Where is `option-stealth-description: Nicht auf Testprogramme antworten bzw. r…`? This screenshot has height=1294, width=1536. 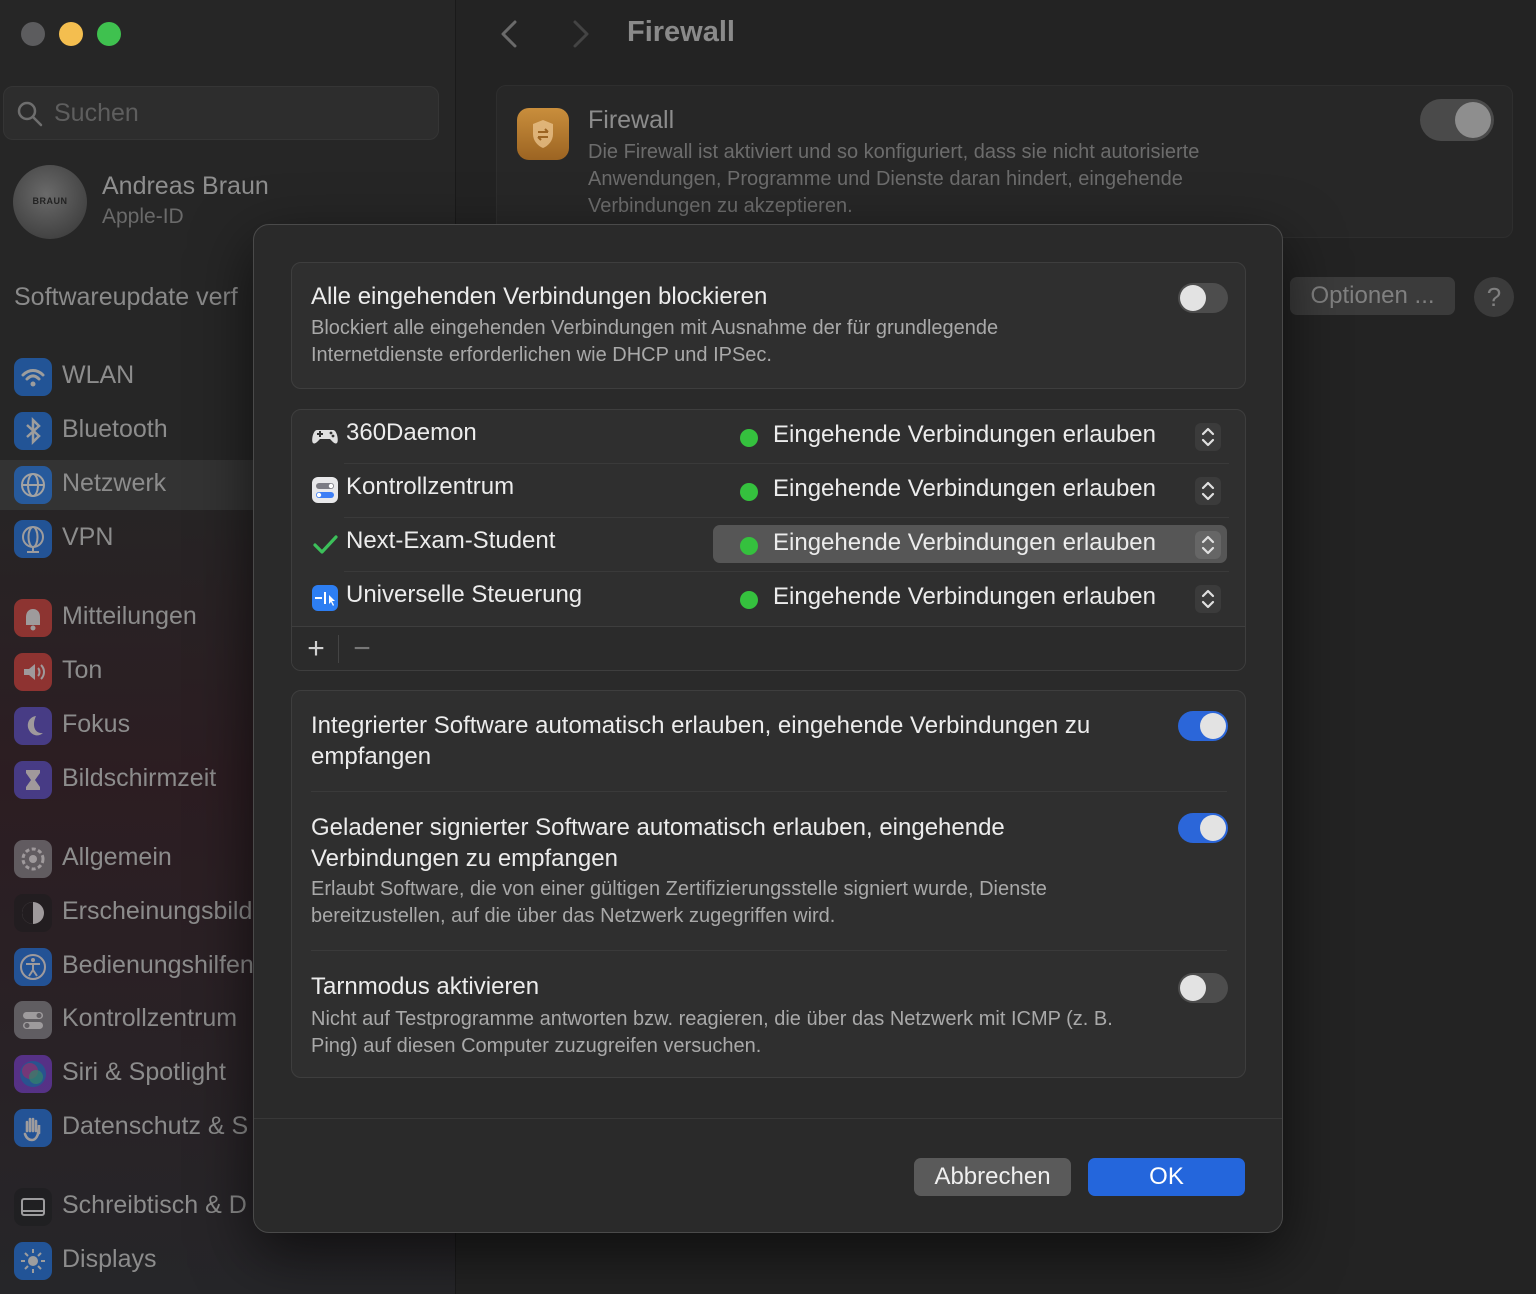
option-stealth-description: Nicht auf Testprogramme antworten bzw. r… is located at coordinates (712, 1032).